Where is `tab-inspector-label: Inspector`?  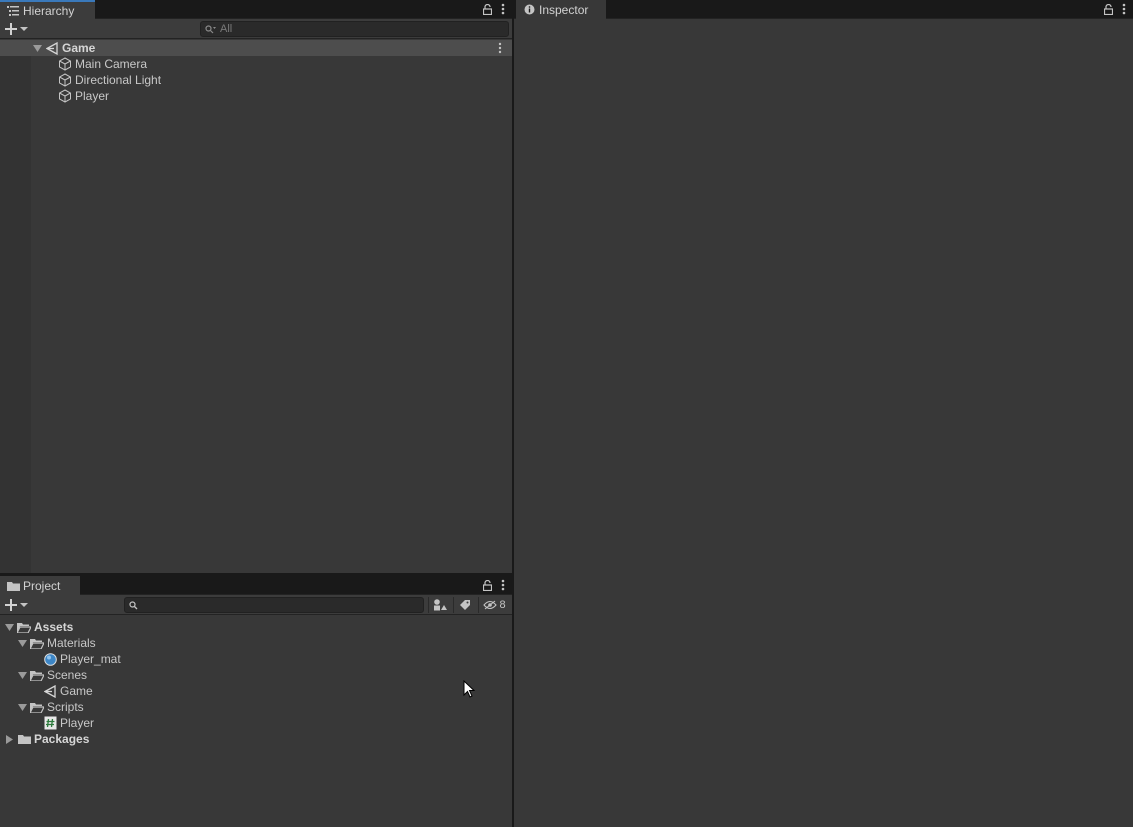
tab-inspector-label: Inspector is located at coordinates (564, 9).